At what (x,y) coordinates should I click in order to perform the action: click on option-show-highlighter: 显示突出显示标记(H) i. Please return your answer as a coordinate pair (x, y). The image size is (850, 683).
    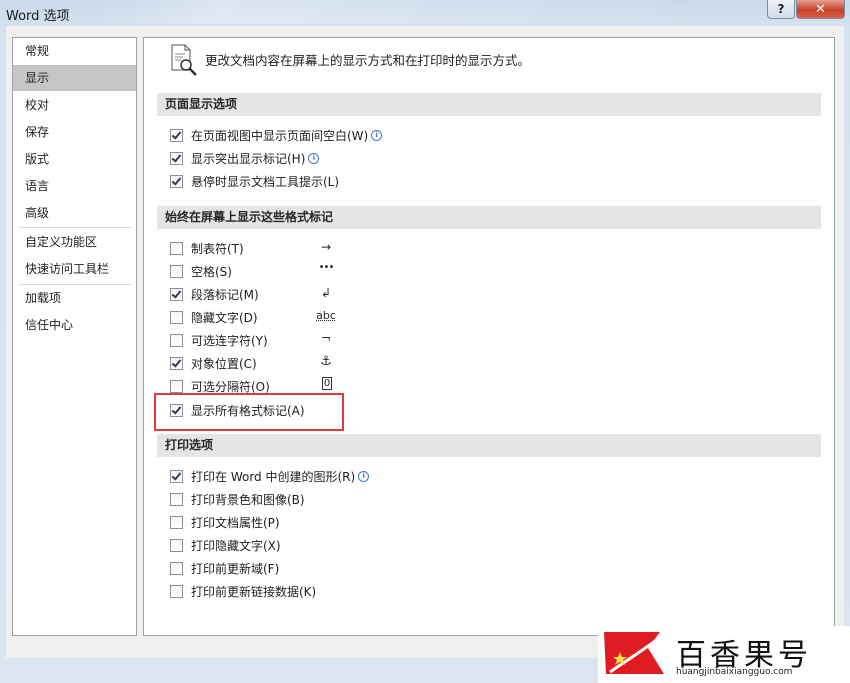
    Looking at the image, I should click on (245, 158).